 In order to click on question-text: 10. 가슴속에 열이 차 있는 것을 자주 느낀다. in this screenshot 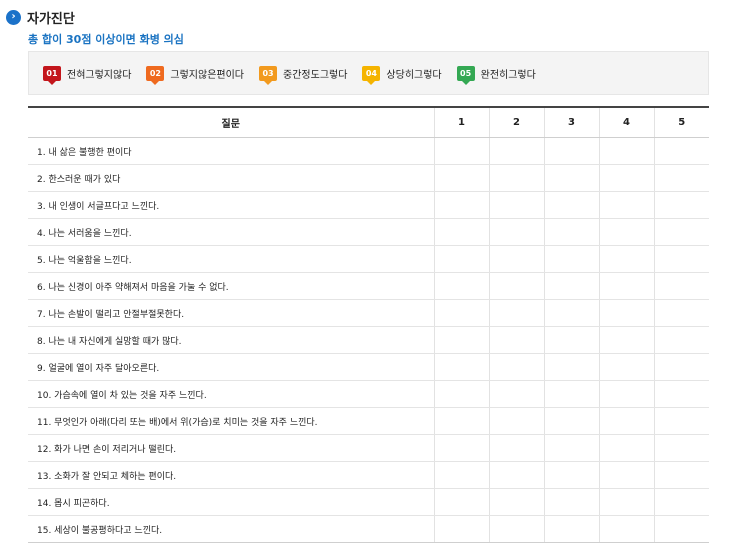, I will do `click(231, 394)`.